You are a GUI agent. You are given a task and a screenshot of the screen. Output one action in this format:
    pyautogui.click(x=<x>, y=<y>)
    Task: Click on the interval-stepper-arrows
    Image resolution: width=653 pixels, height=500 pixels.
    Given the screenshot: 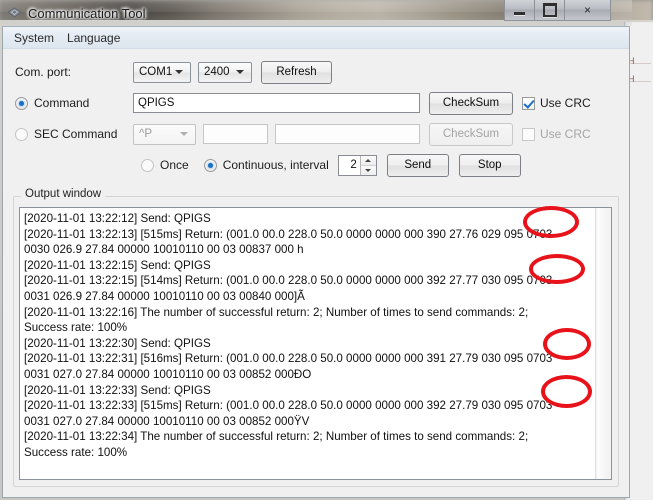 What is the action you would take?
    pyautogui.click(x=367, y=165)
    